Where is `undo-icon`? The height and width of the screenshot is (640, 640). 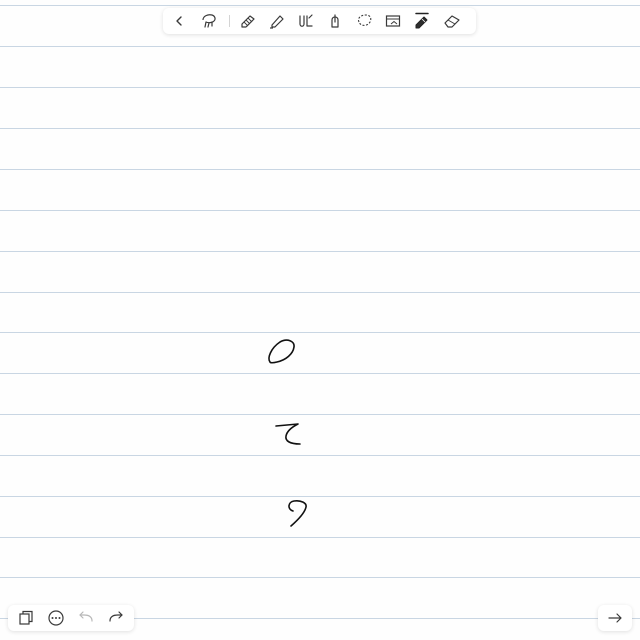 undo-icon is located at coordinates (86, 616).